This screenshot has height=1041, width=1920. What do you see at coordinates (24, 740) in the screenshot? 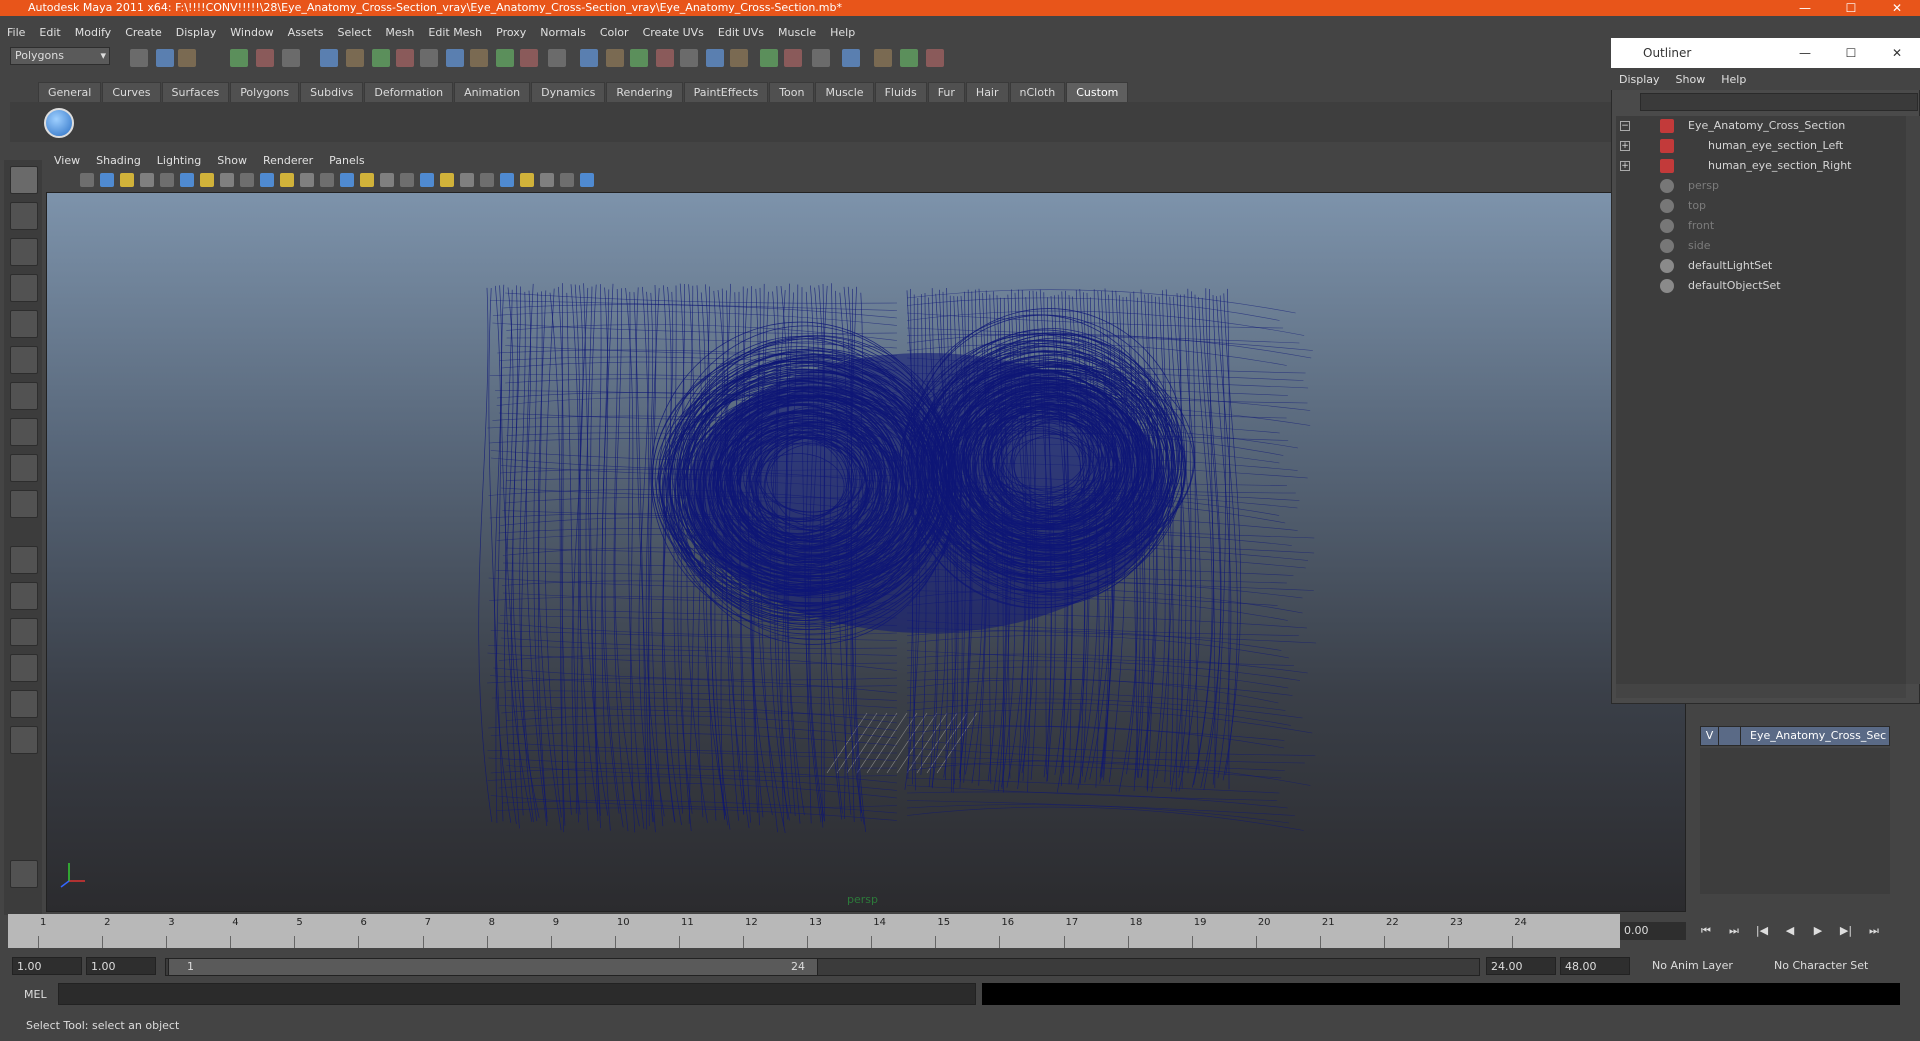
I see `custom-layout-icon` at bounding box center [24, 740].